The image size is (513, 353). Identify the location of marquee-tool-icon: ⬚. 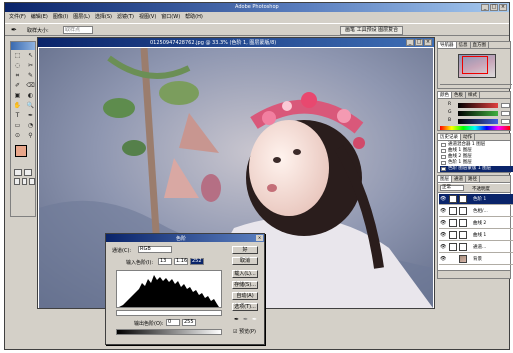
(17, 55).